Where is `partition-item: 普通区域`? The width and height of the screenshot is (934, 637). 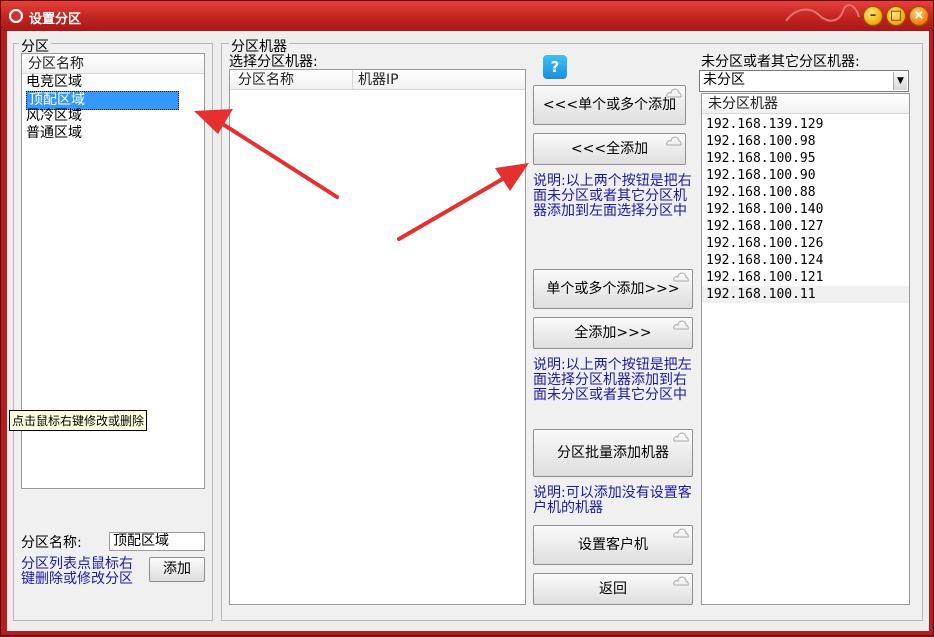
partition-item: 普通区域 is located at coordinates (113, 133).